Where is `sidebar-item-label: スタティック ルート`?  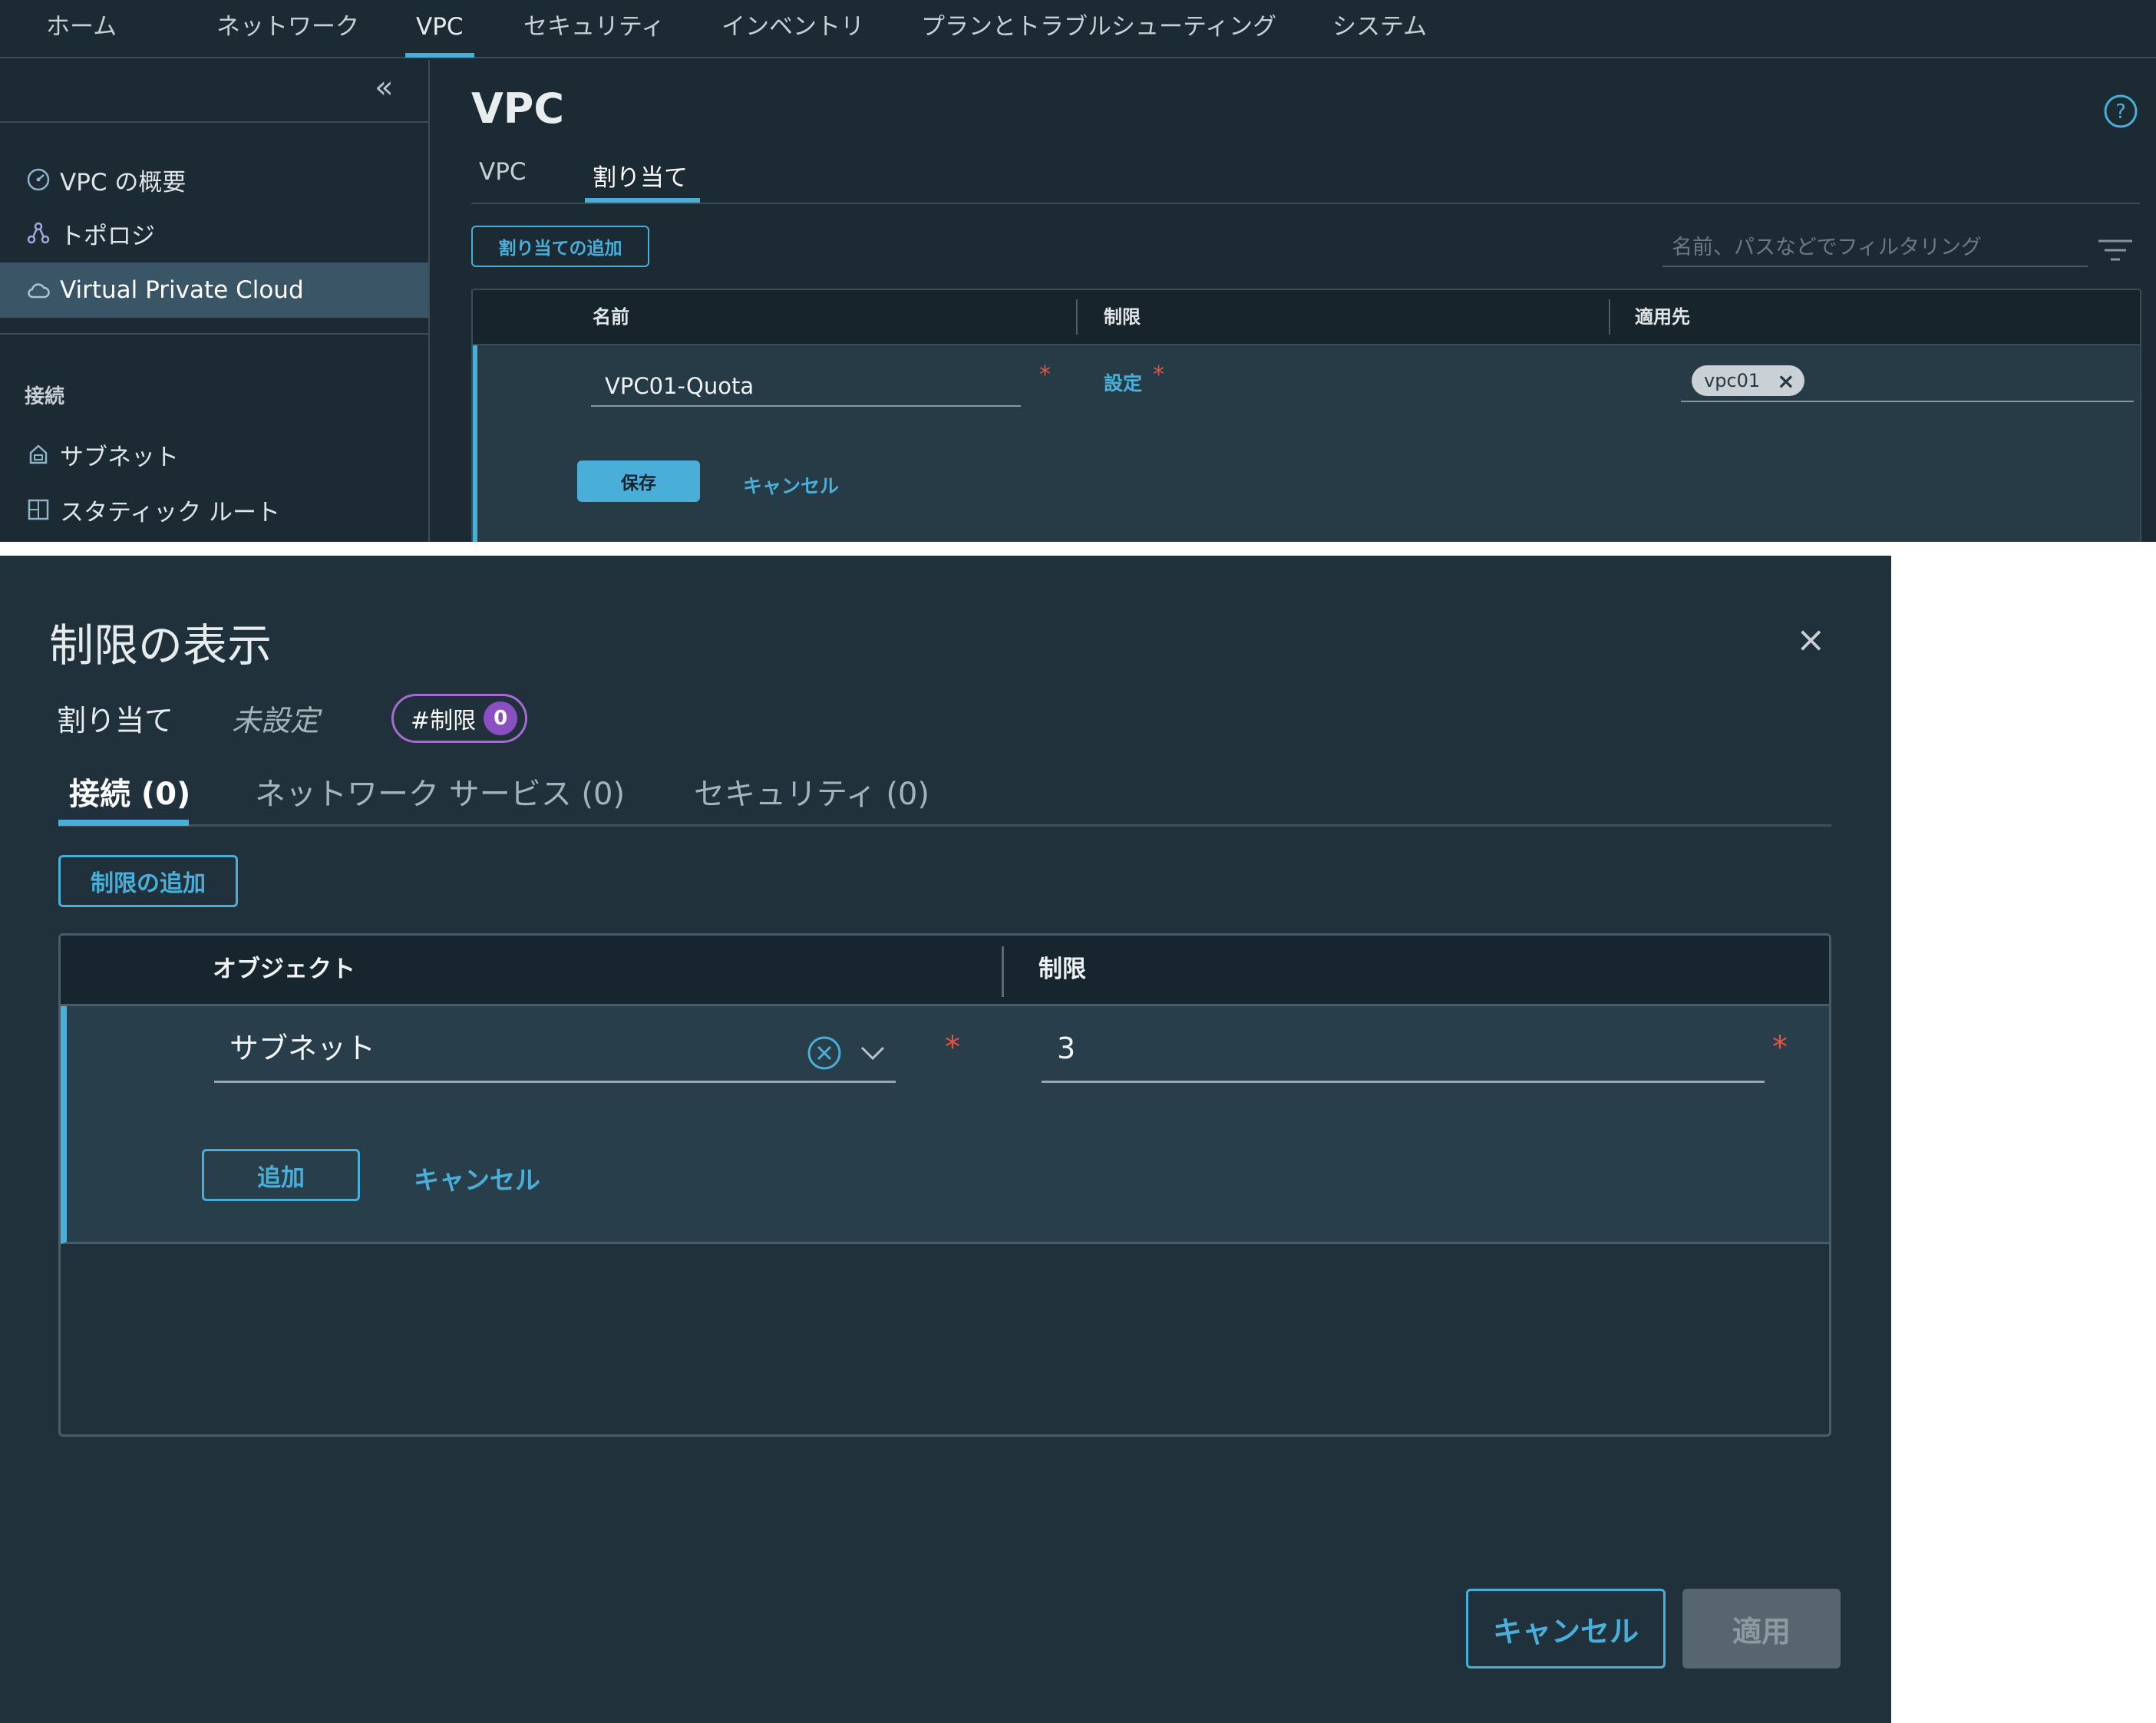
sidebar-item-label: スタティック ルート is located at coordinates (170, 512).